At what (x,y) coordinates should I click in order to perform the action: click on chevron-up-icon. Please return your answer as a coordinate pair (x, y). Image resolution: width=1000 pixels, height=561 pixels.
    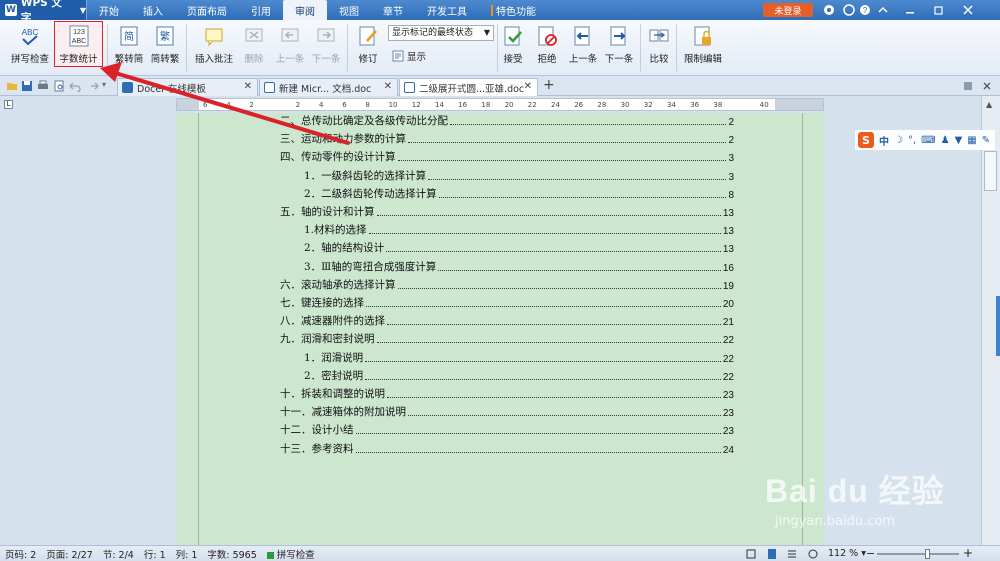
    Looking at the image, I should click on (883, 10).